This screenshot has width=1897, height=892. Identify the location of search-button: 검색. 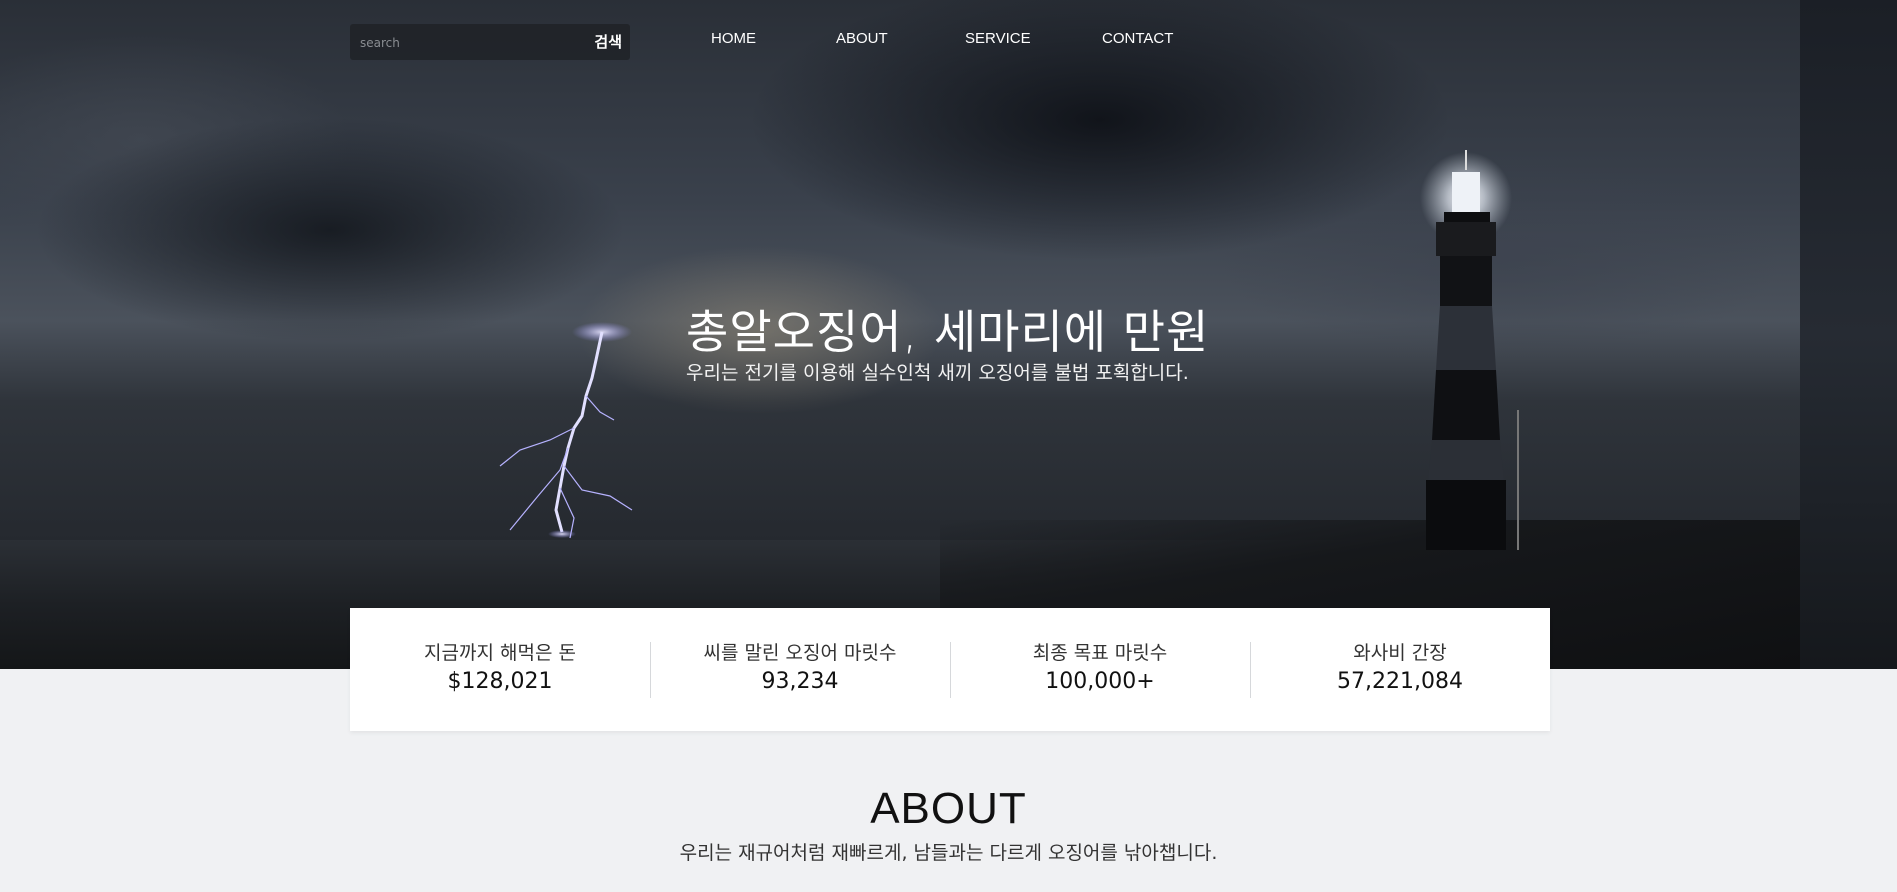
(608, 42).